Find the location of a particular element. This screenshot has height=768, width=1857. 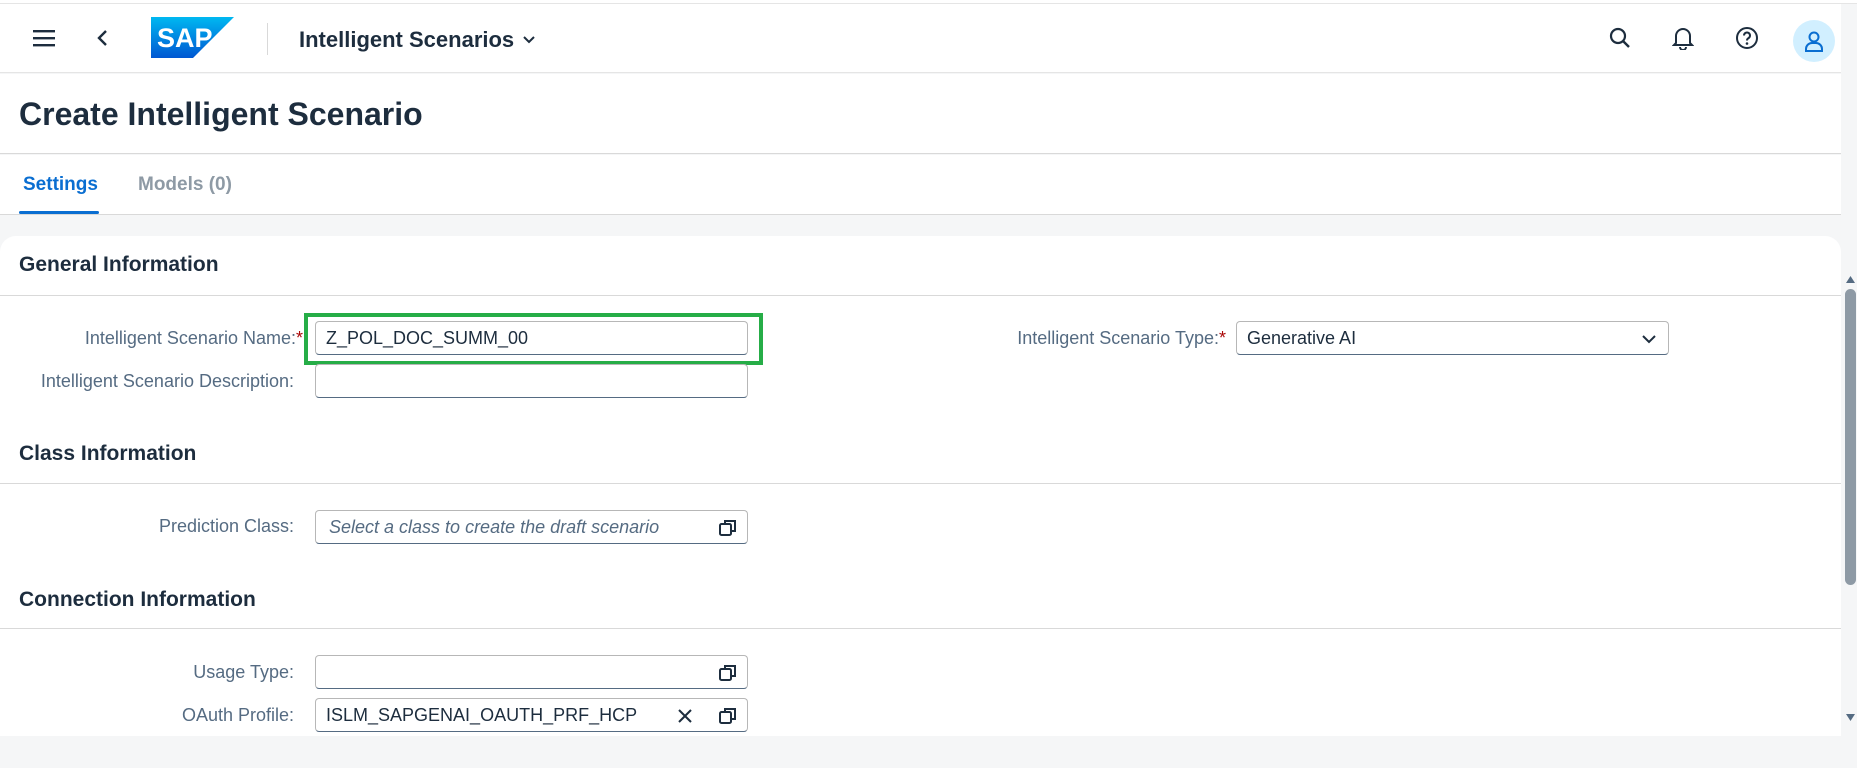

type-dropdown-button is located at coordinates (1649, 339).